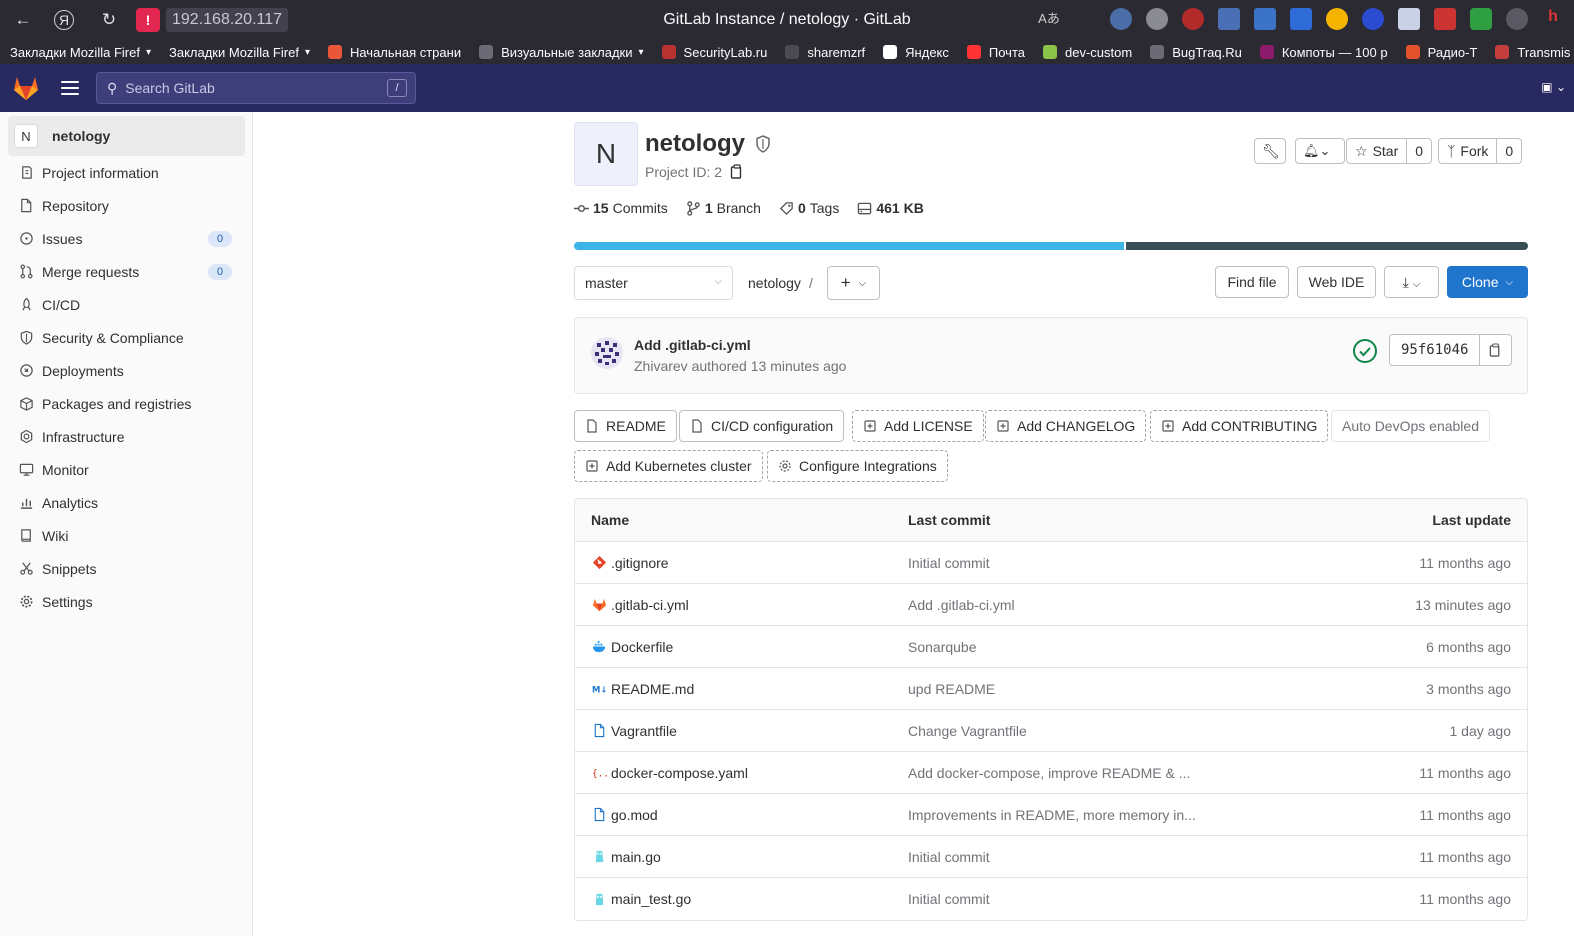 The image size is (1574, 936). What do you see at coordinates (126, 403) in the screenshot?
I see `sidebar-item-packages-and-registries: Packages and registries` at bounding box center [126, 403].